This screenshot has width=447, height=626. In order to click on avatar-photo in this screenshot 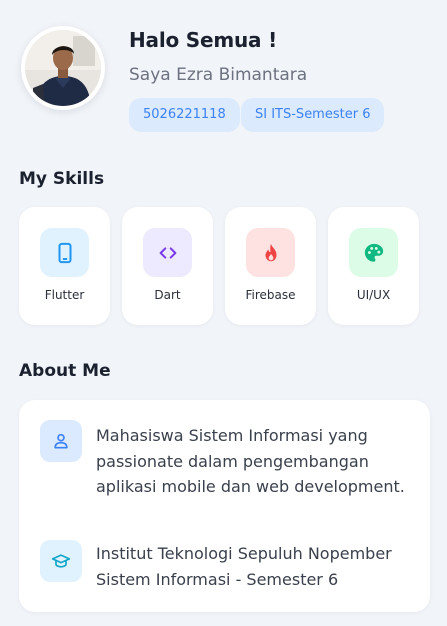, I will do `click(63, 68)`.